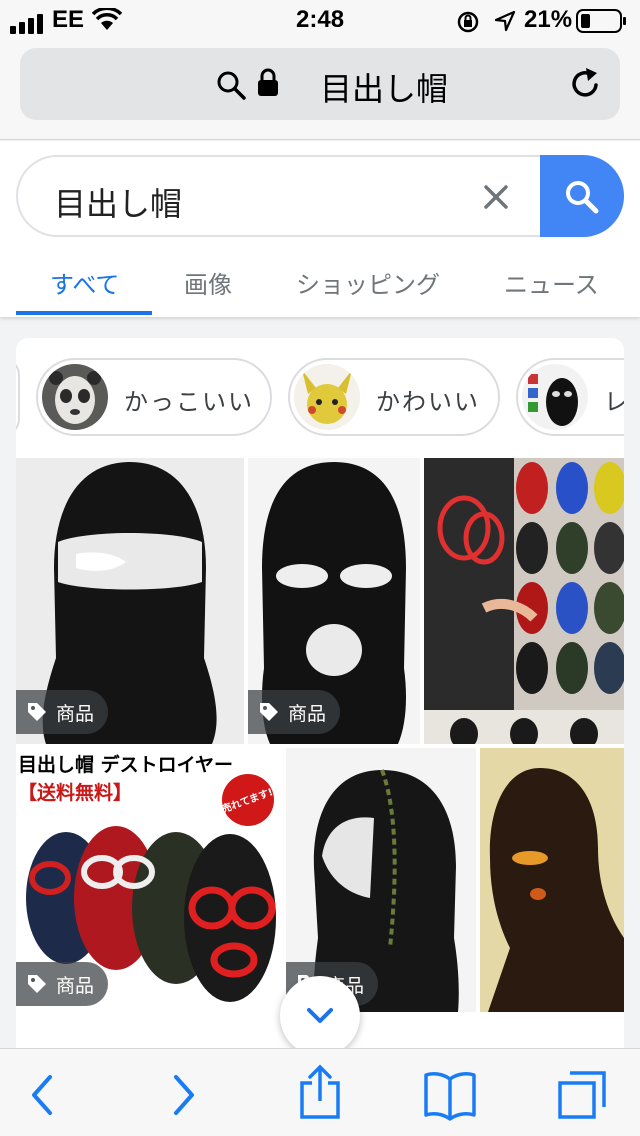 The width and height of the screenshot is (640, 1136). I want to click on close-icon, so click(496, 197).